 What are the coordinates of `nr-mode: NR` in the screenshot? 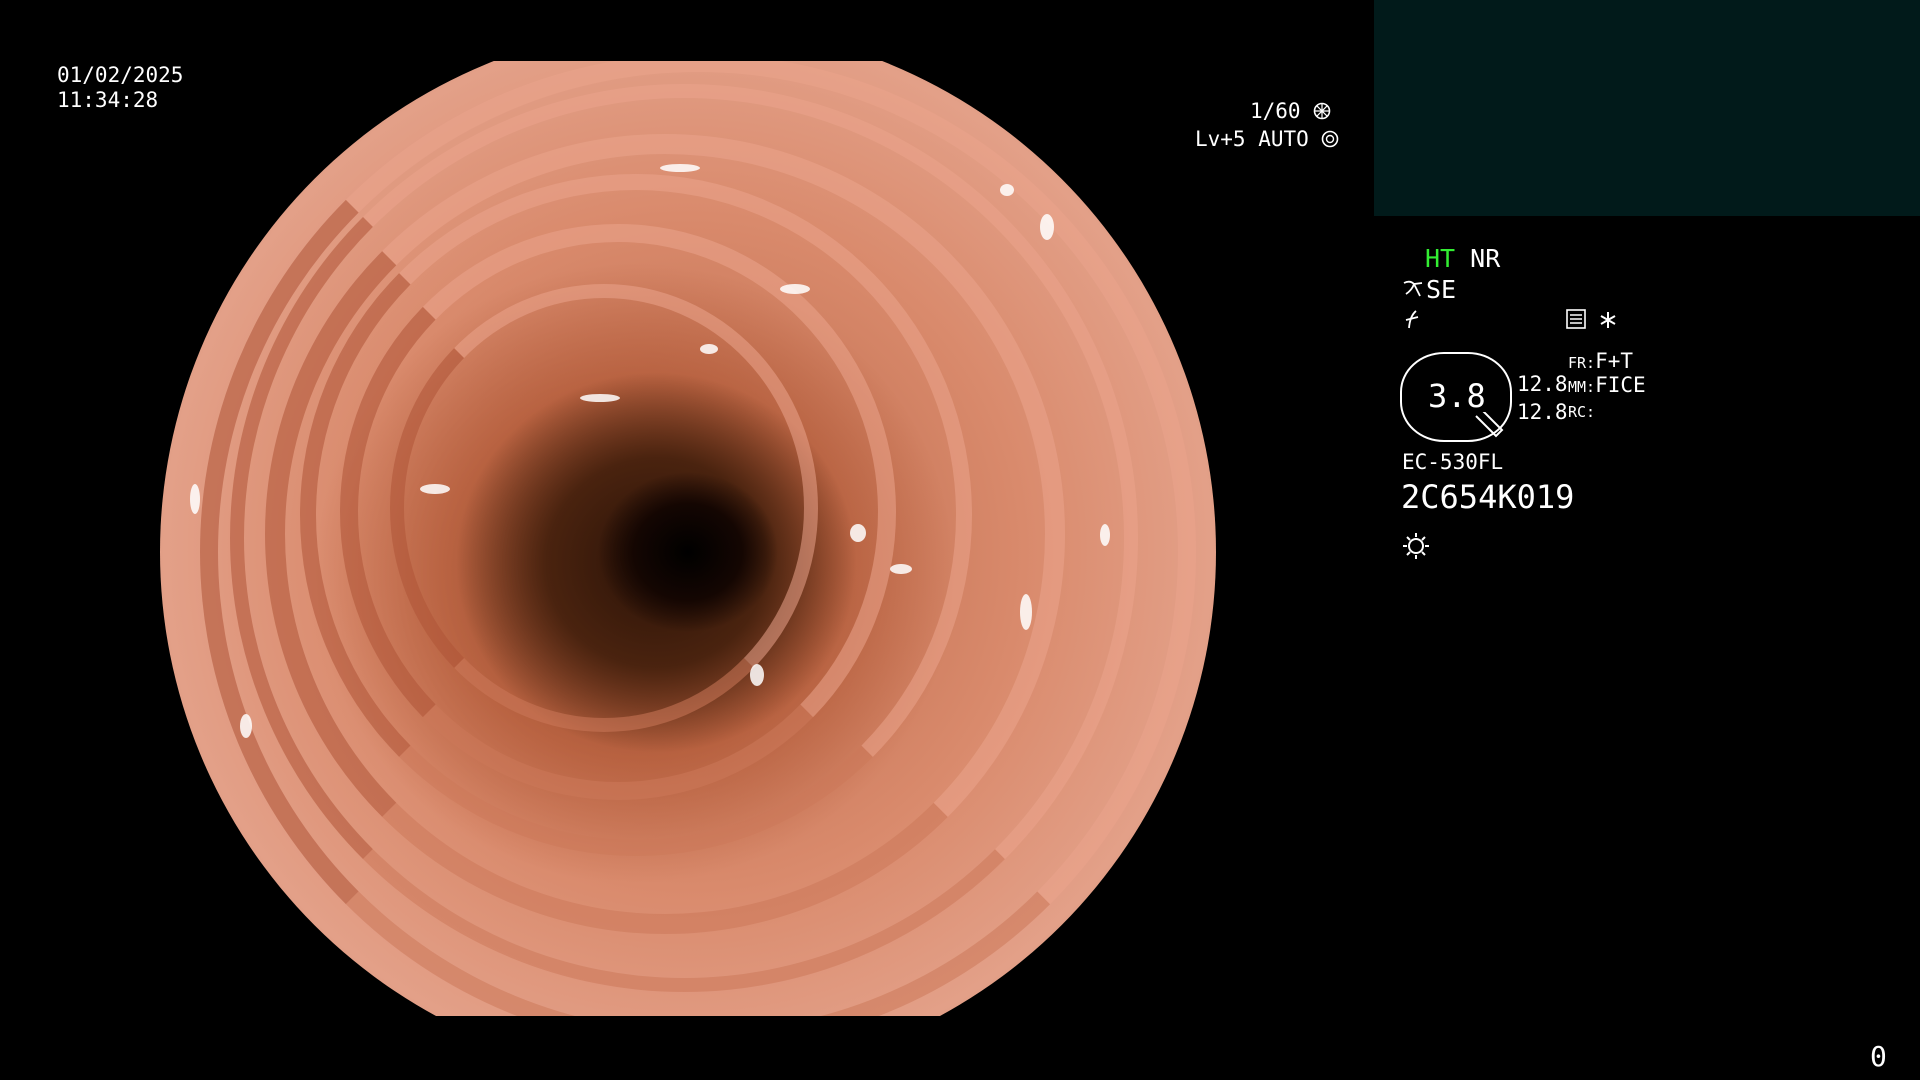 It's located at (1485, 258).